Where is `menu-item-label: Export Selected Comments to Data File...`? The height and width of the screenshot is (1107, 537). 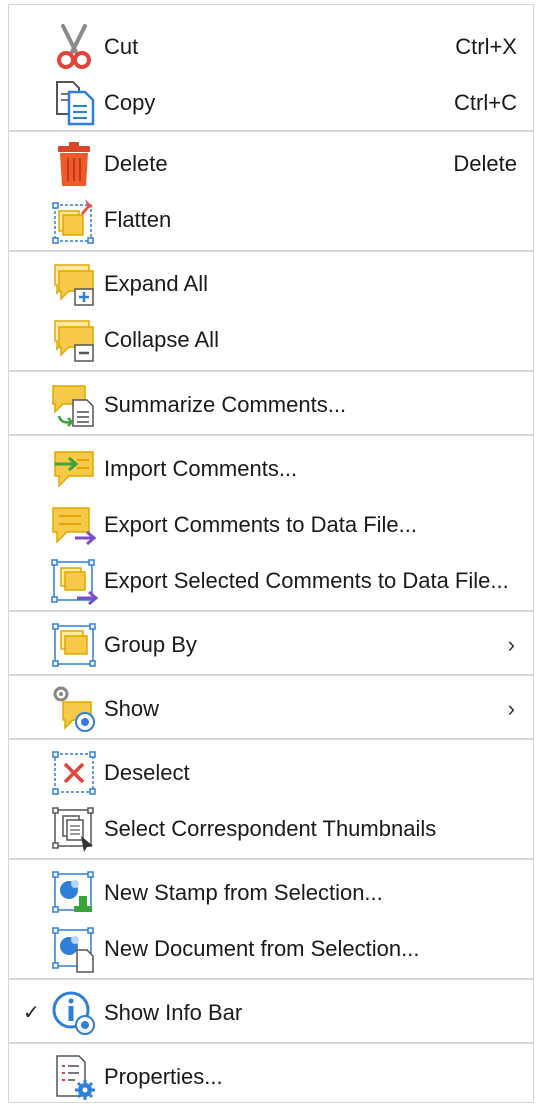
menu-item-label: Export Selected Comments to Data File... is located at coordinates (306, 580).